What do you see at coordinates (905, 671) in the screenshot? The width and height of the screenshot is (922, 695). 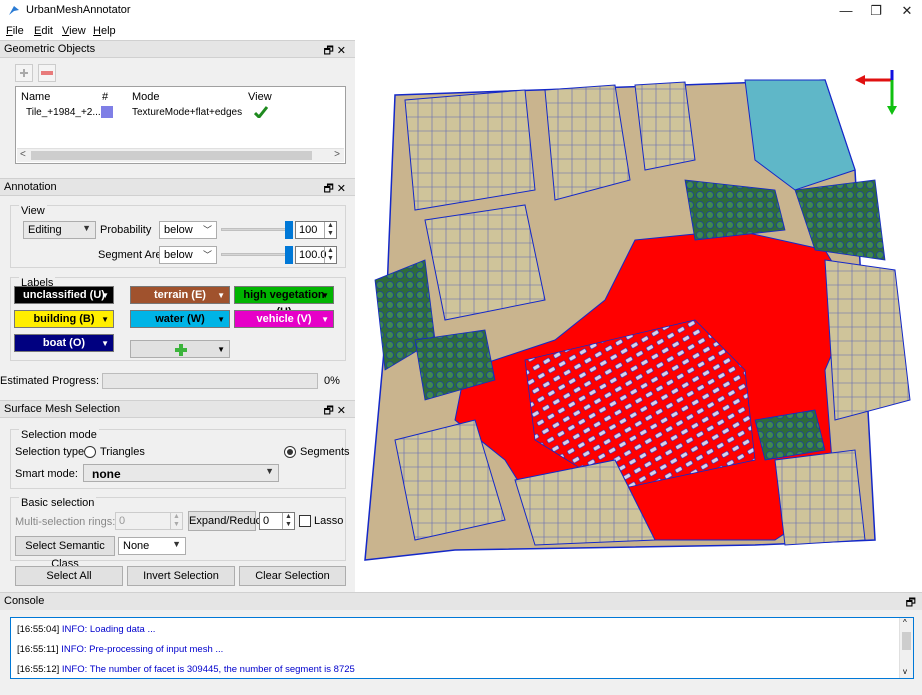 I see `scroll-down-arrow: v` at bounding box center [905, 671].